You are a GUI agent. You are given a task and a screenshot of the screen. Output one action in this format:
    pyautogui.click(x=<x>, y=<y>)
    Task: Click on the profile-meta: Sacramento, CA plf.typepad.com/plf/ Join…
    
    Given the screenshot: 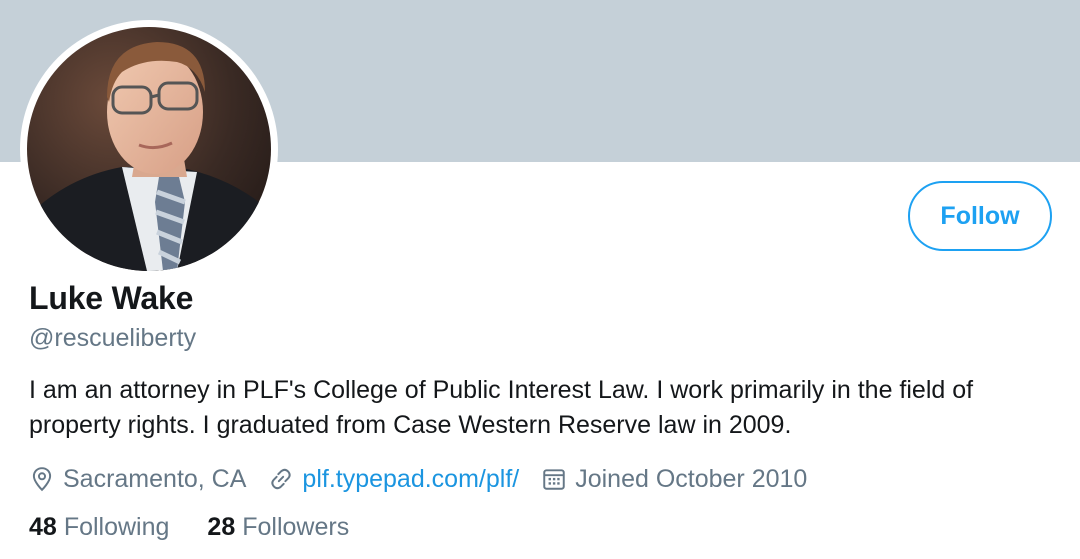 What is the action you would take?
    pyautogui.click(x=429, y=479)
    